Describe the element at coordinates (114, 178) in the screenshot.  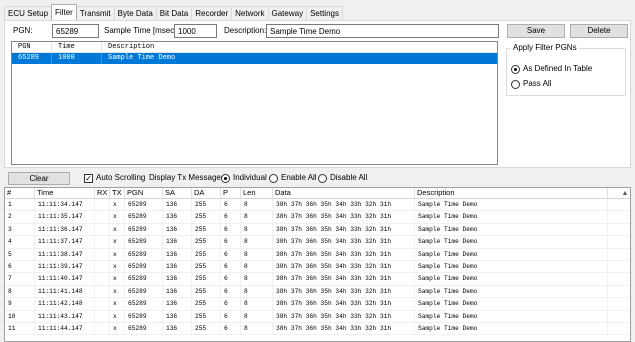
I see `auto-scrolling-checkbox: ✓ Auto Scrolling` at that location.